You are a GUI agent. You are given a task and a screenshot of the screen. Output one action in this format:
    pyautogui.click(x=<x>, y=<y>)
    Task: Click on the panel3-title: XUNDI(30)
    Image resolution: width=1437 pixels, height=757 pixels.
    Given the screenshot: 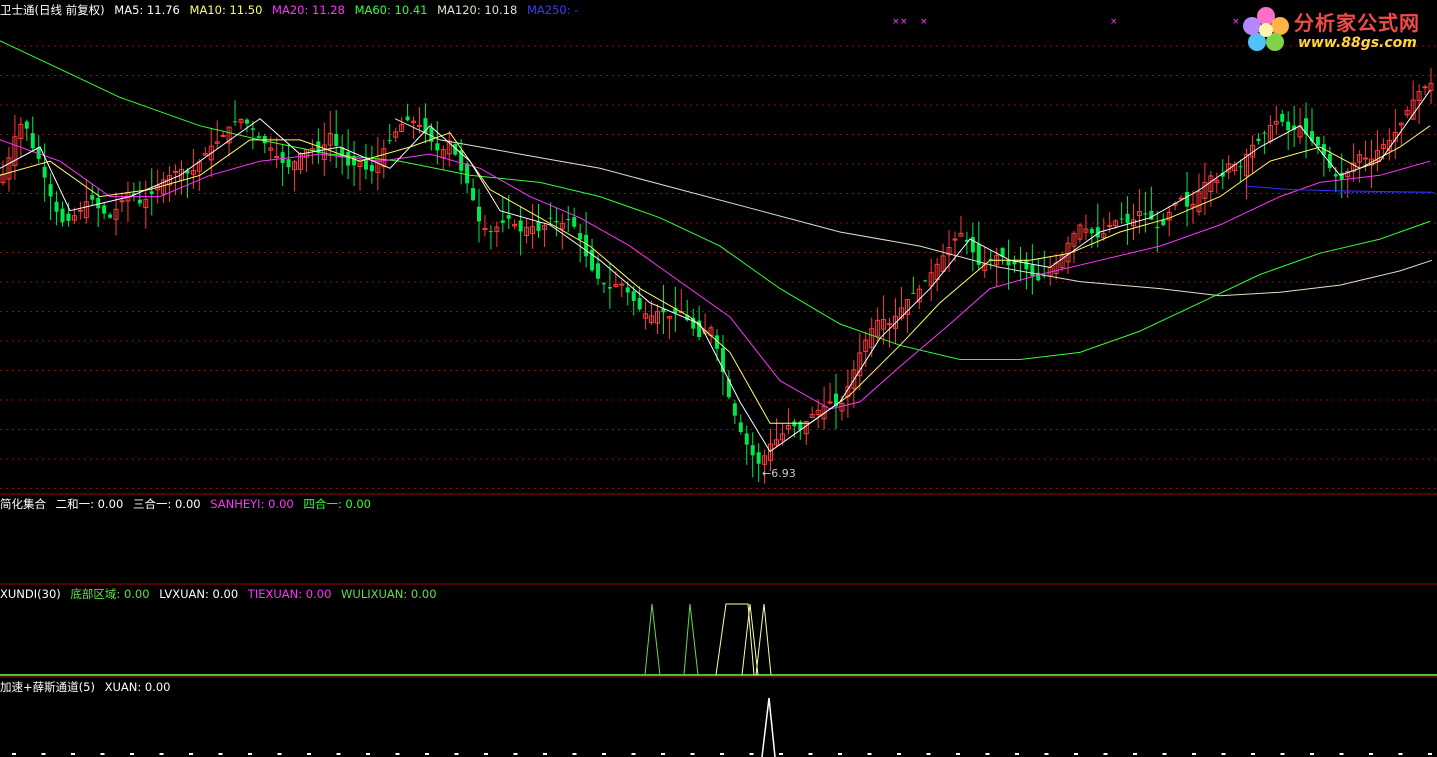 What is the action you would take?
    pyautogui.click(x=30, y=594)
    